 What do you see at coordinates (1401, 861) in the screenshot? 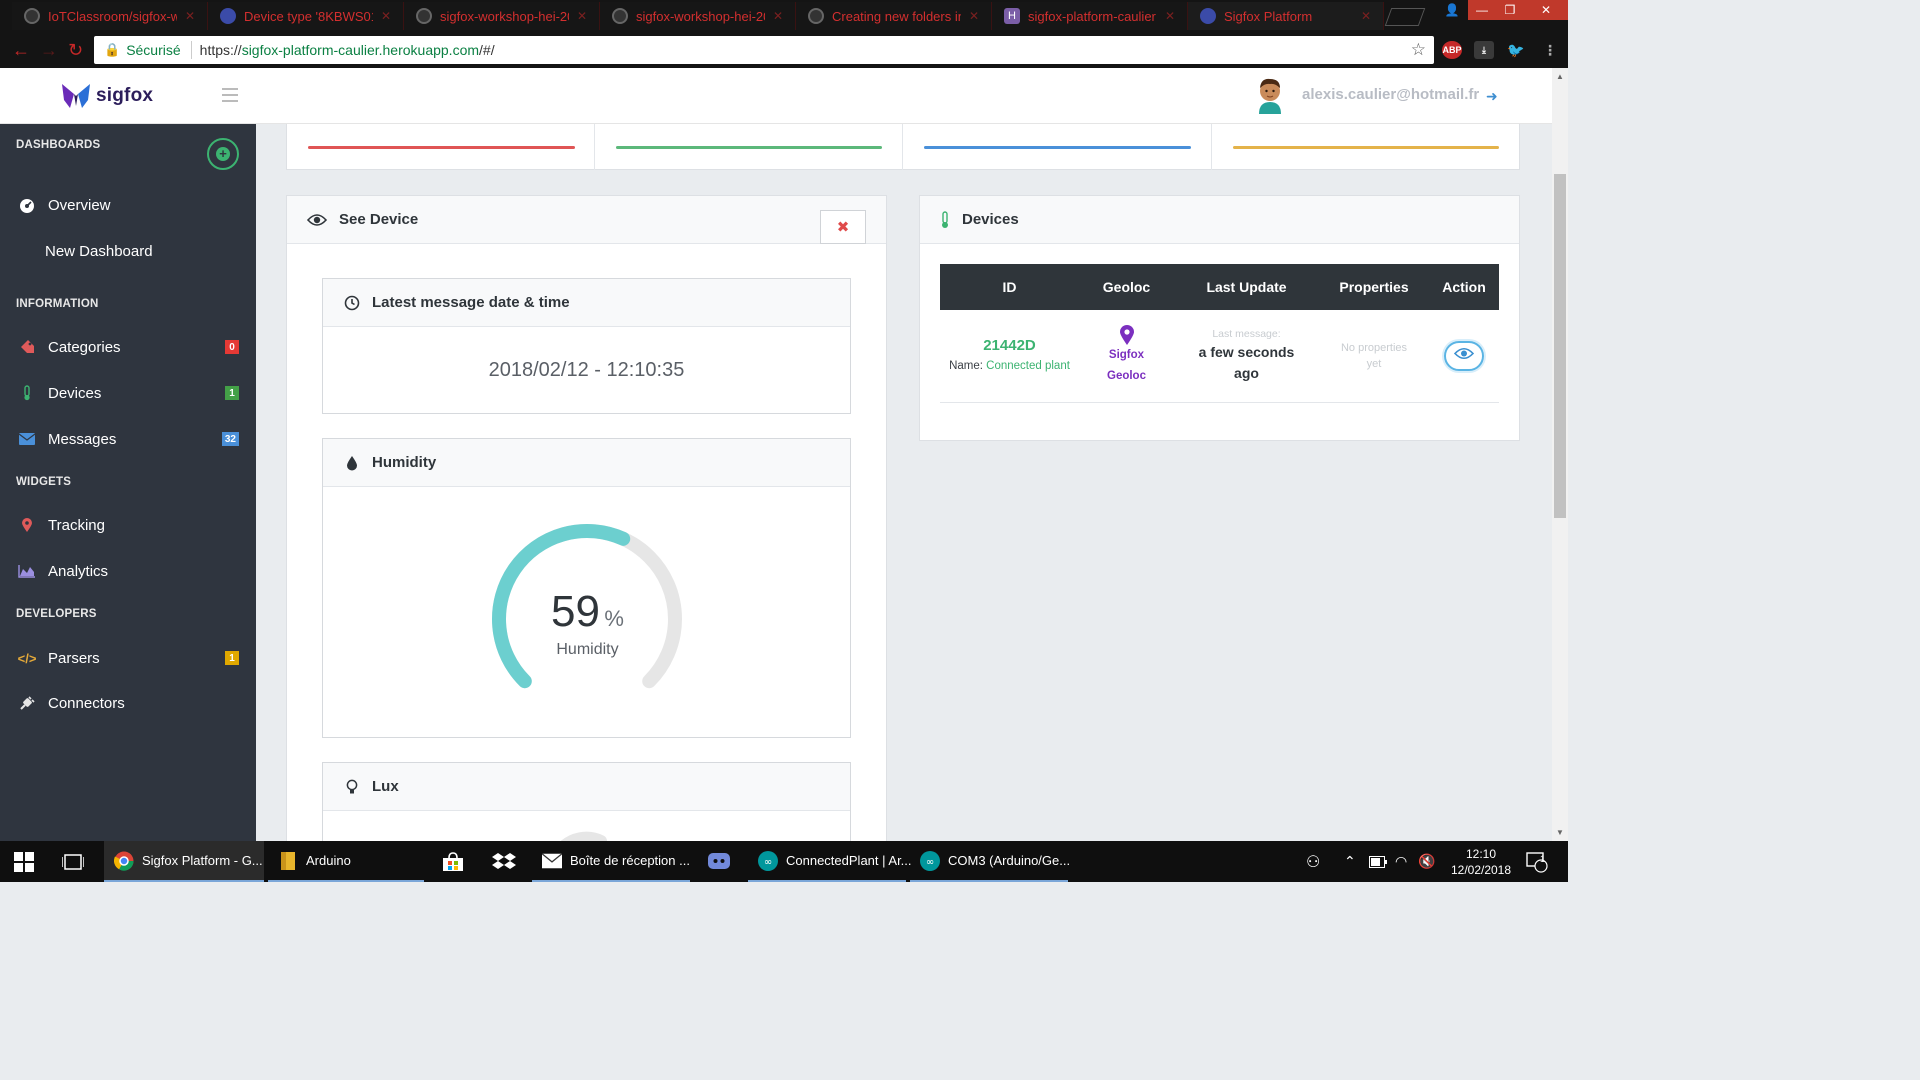
I see `wifi-icon: ◠` at bounding box center [1401, 861].